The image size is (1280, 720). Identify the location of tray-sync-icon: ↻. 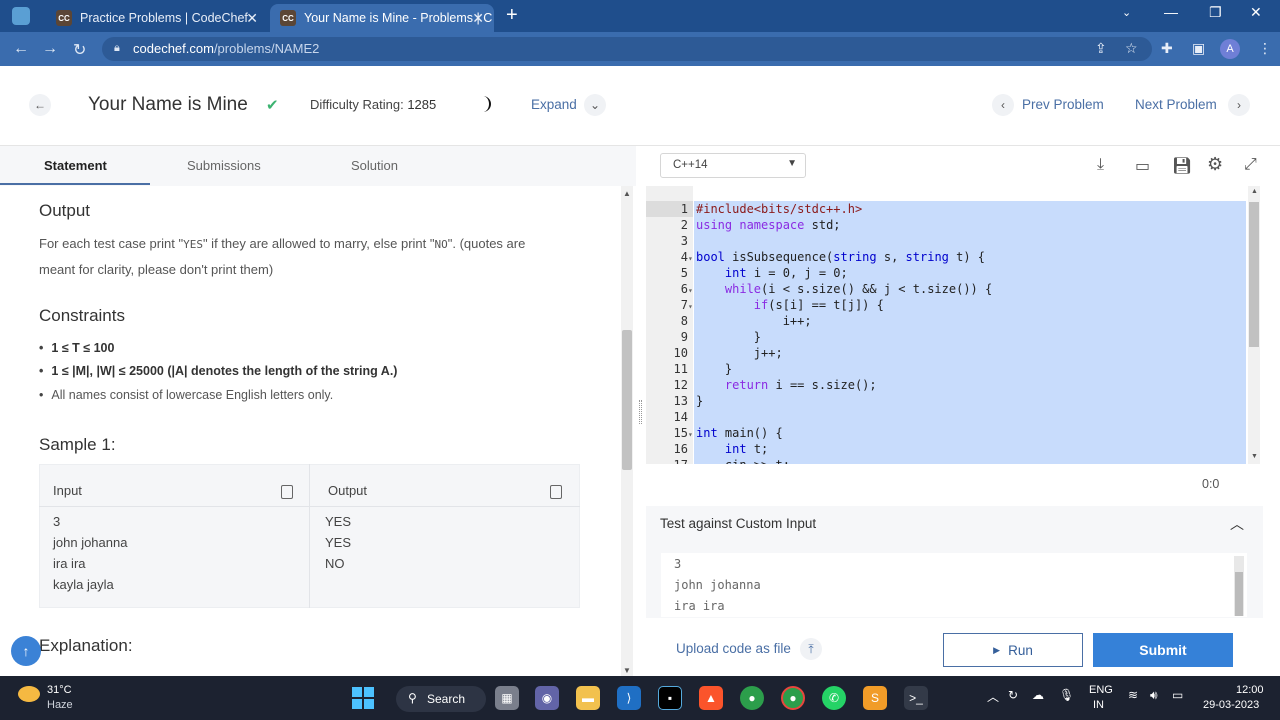
(1013, 695).